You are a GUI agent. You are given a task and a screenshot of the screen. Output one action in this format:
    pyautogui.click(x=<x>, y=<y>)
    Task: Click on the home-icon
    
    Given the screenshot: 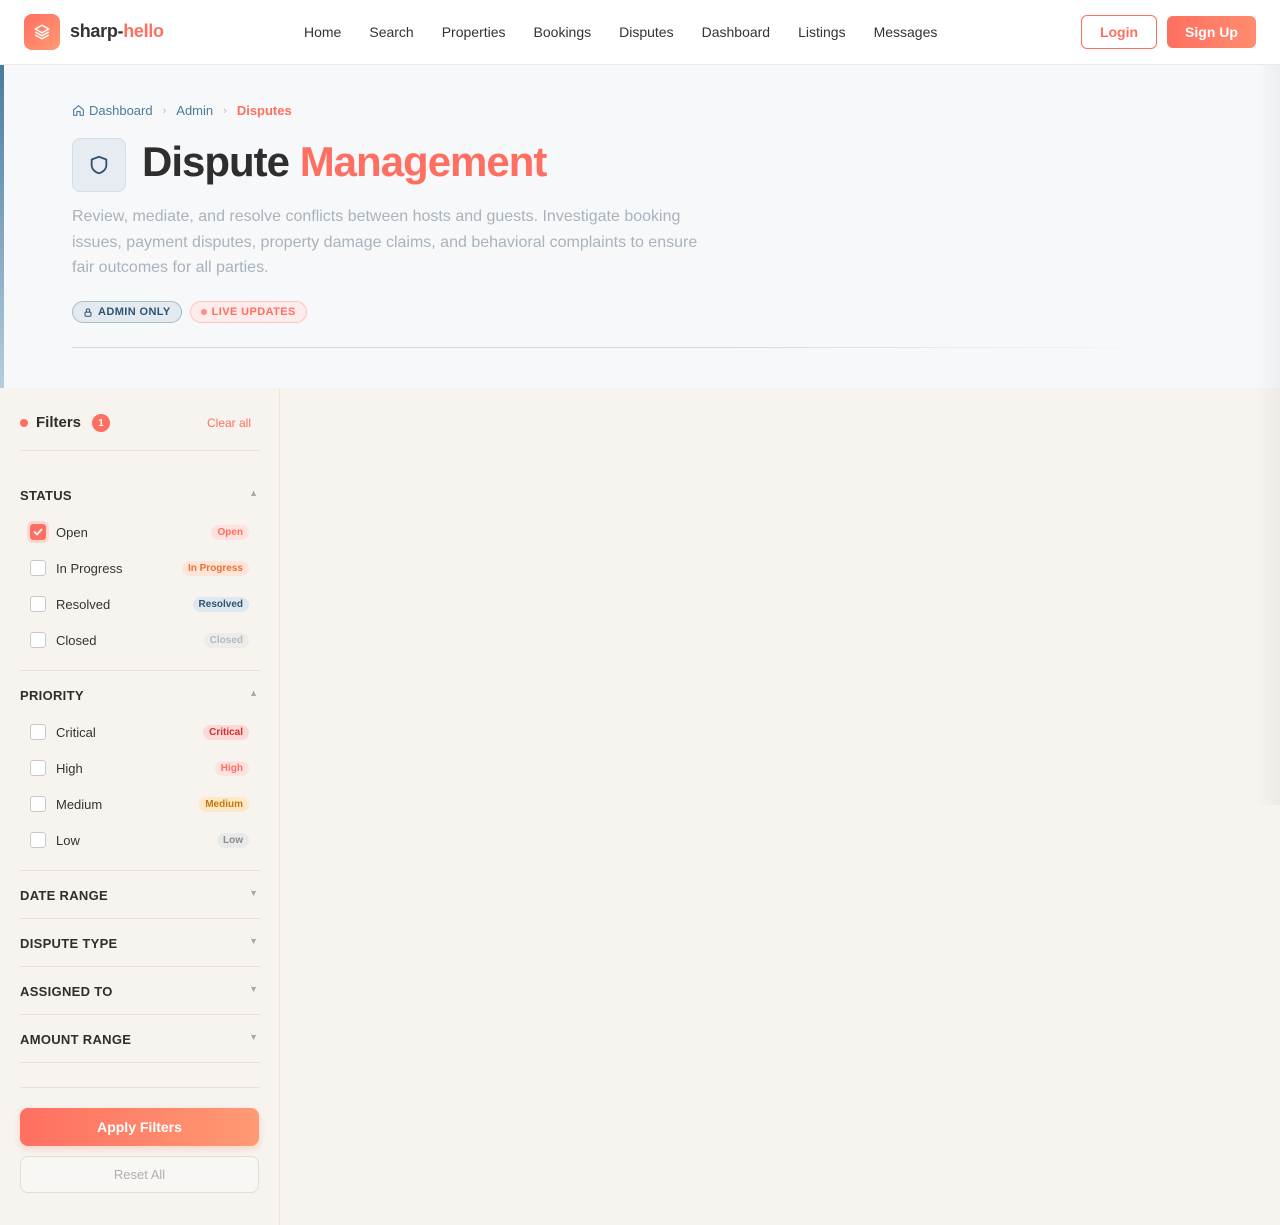 What is the action you would take?
    pyautogui.click(x=78, y=110)
    